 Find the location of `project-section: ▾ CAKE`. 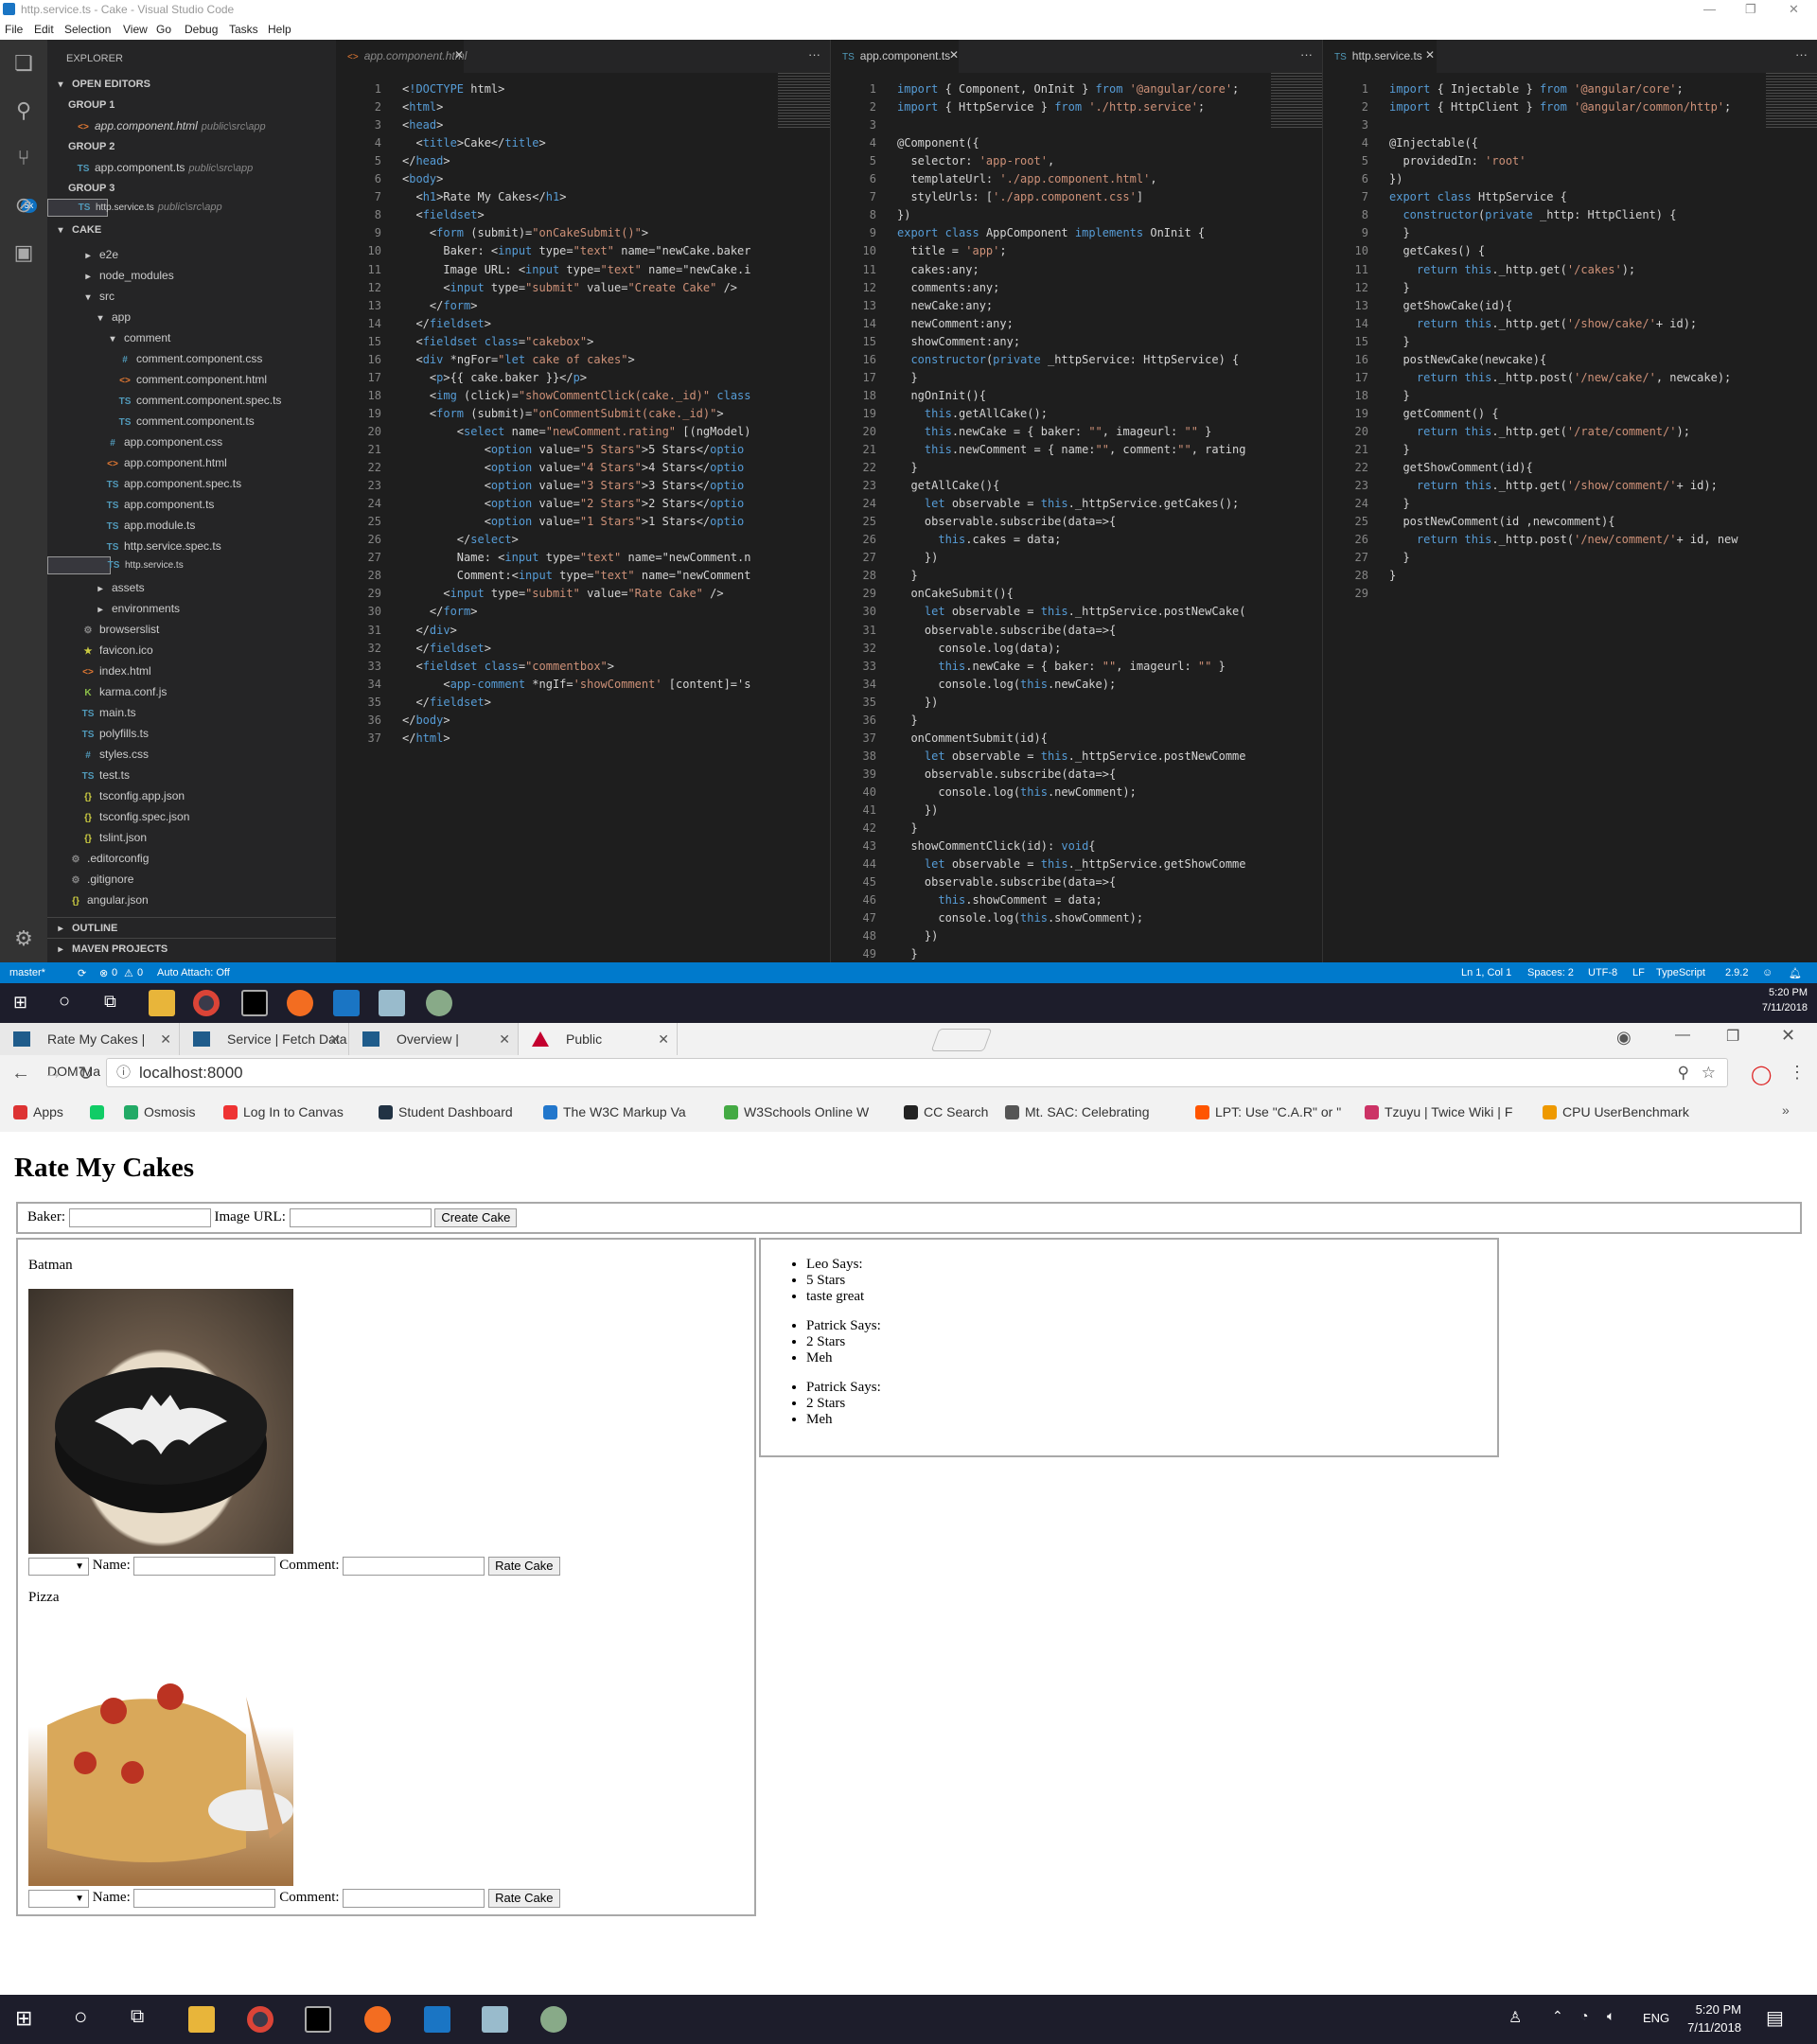

project-section: ▾ CAKE is located at coordinates (191, 230).